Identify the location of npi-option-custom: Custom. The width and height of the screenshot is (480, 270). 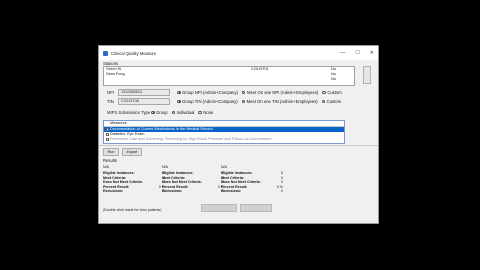
(332, 92).